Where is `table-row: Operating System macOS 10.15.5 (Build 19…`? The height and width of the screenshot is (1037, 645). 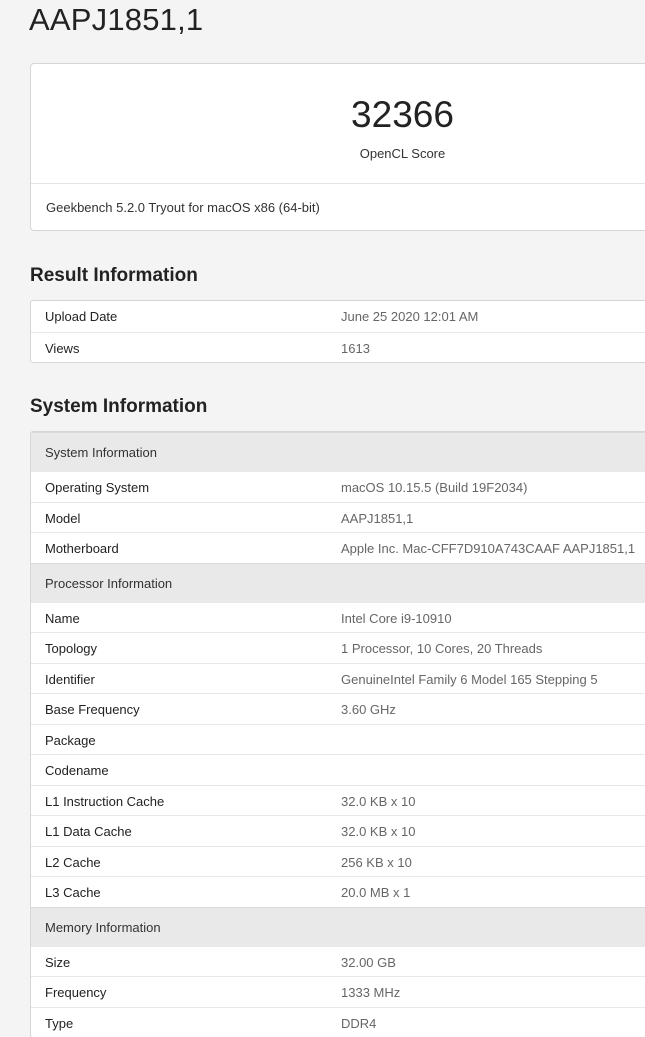
table-row: Operating System macOS 10.15.5 (Build 19… is located at coordinates (338, 486).